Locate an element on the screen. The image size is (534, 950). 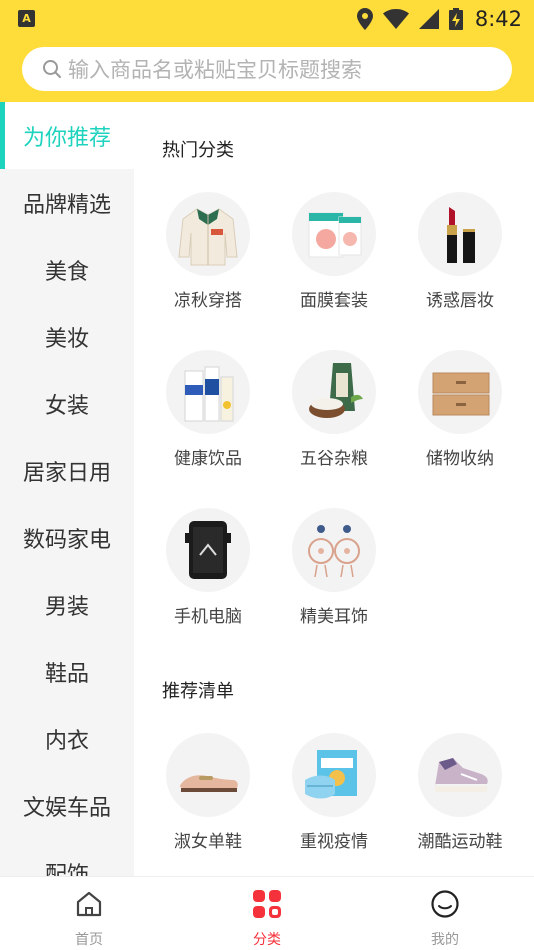
sidebar-item-recommend: 为你推荐 is located at coordinates (67, 135).